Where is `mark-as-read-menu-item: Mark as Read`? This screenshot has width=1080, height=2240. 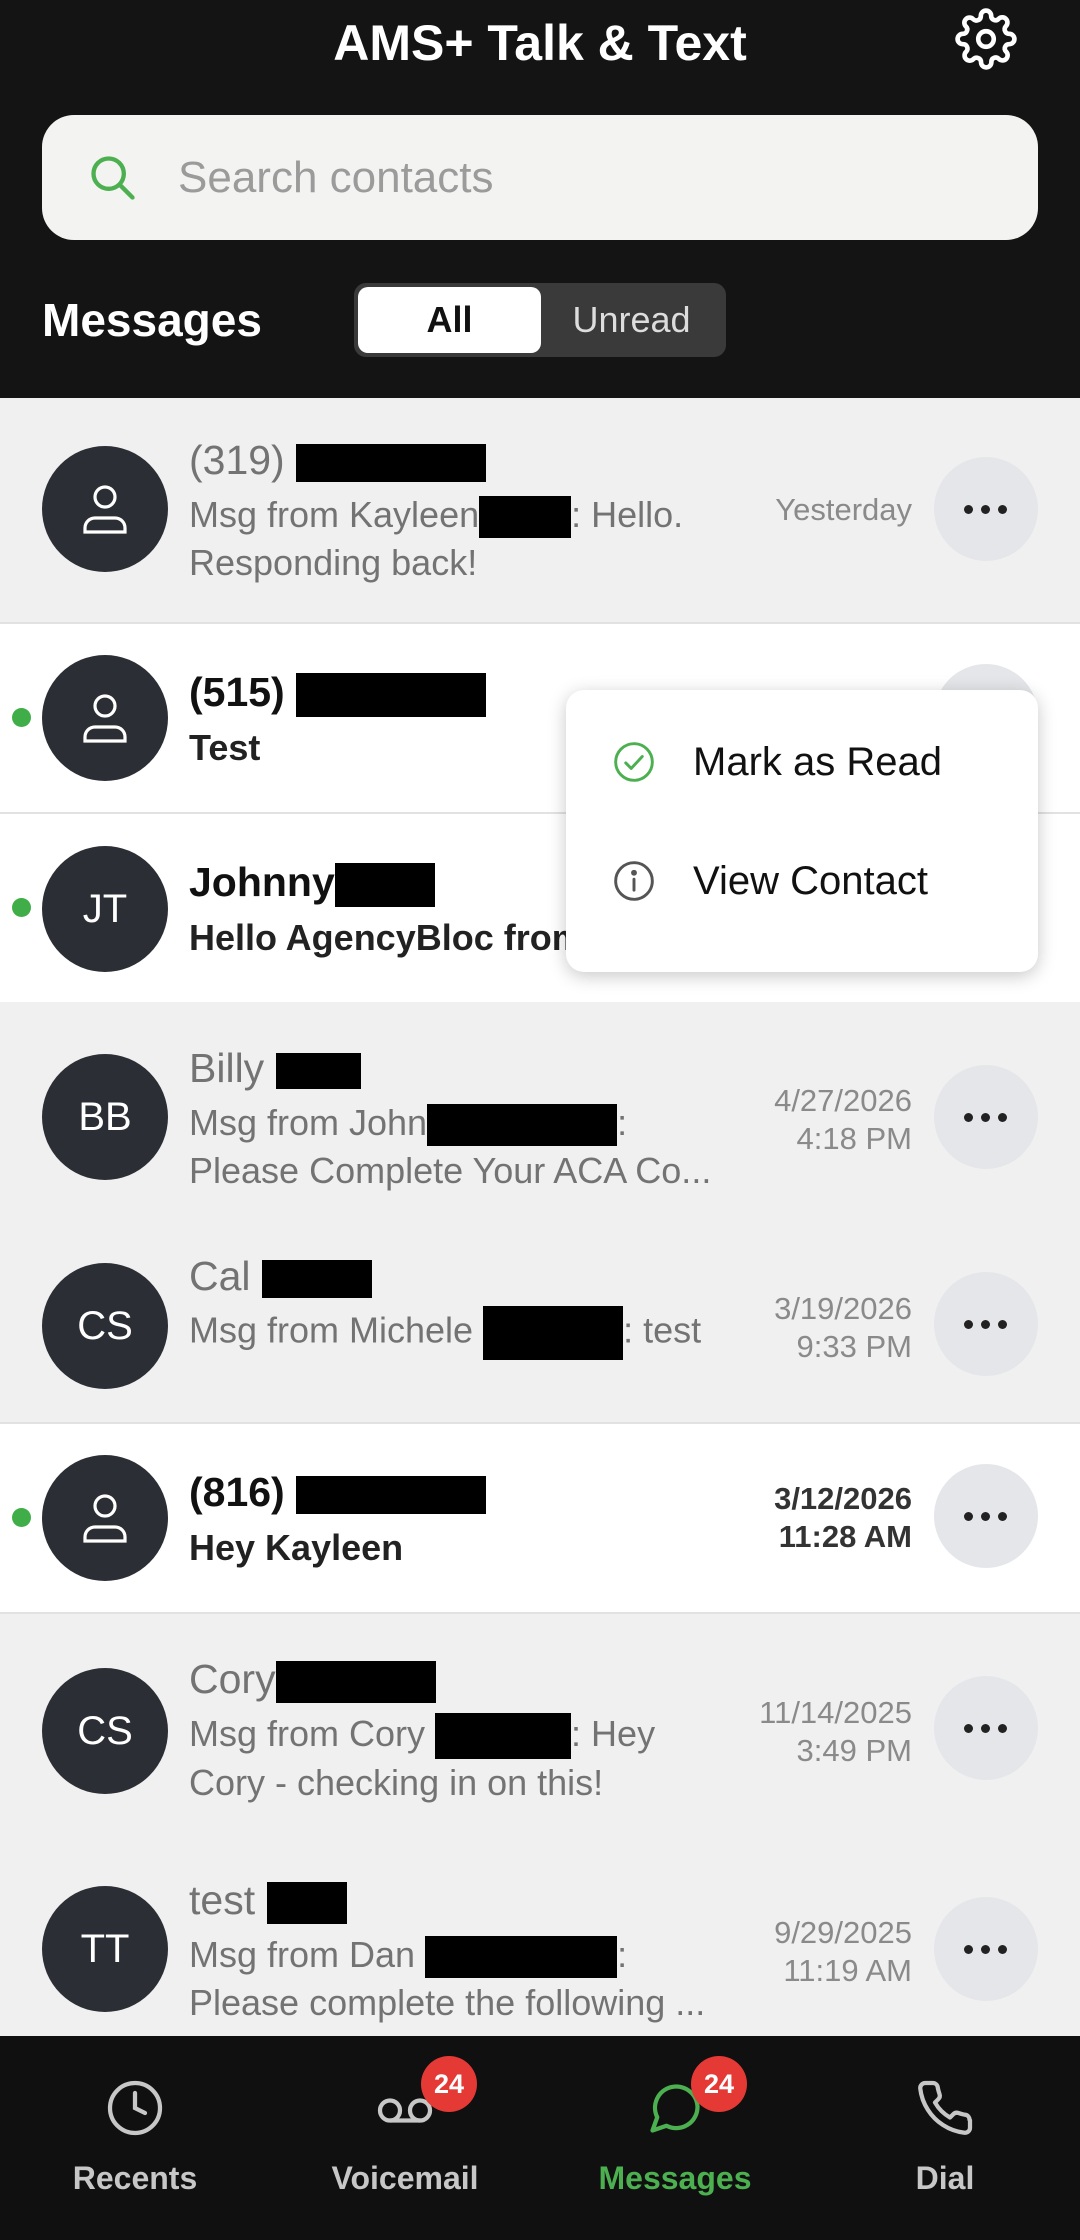
mark-as-read-menu-item: Mark as Read is located at coordinates (802, 762).